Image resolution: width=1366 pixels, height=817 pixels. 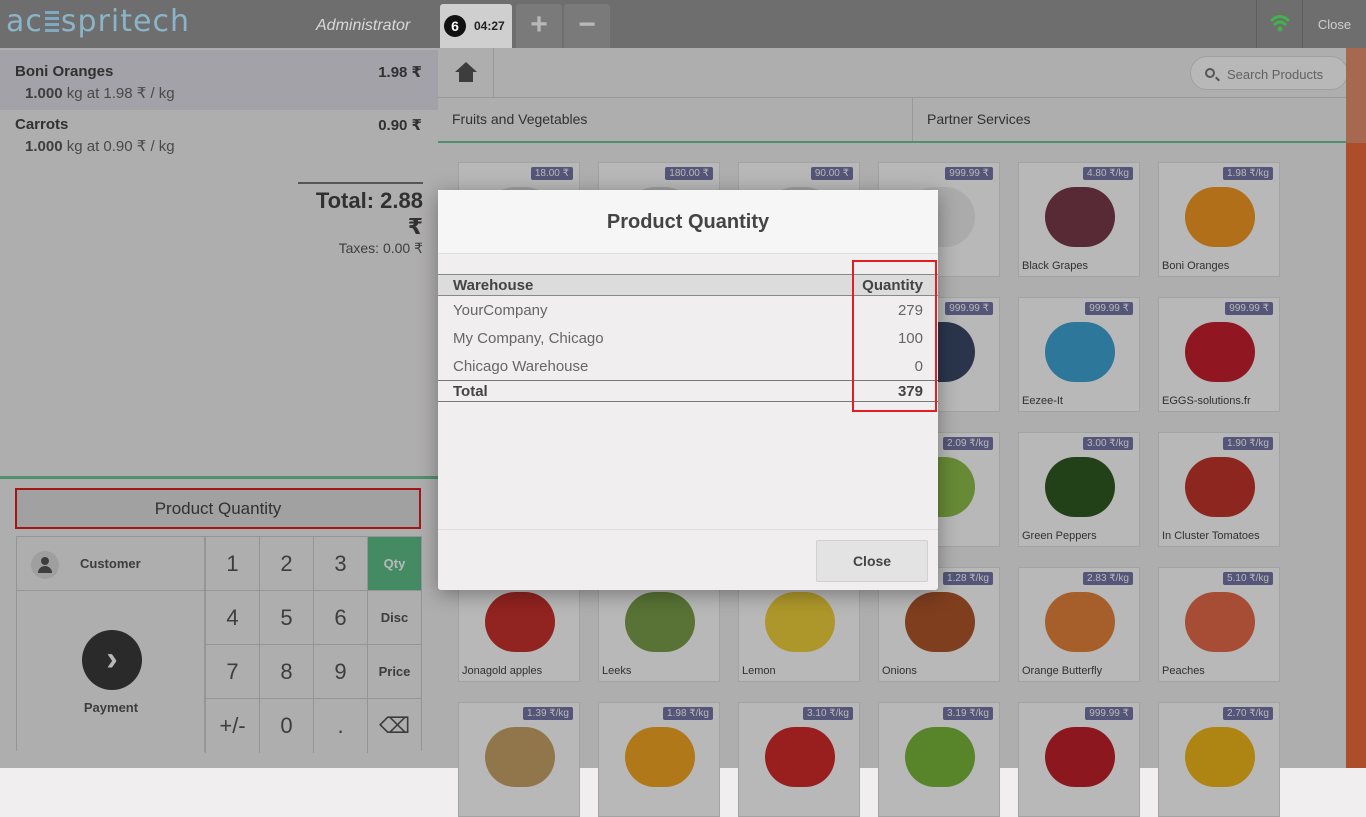 What do you see at coordinates (98, 21) in the screenshot?
I see `company-logo: ac spritech` at bounding box center [98, 21].